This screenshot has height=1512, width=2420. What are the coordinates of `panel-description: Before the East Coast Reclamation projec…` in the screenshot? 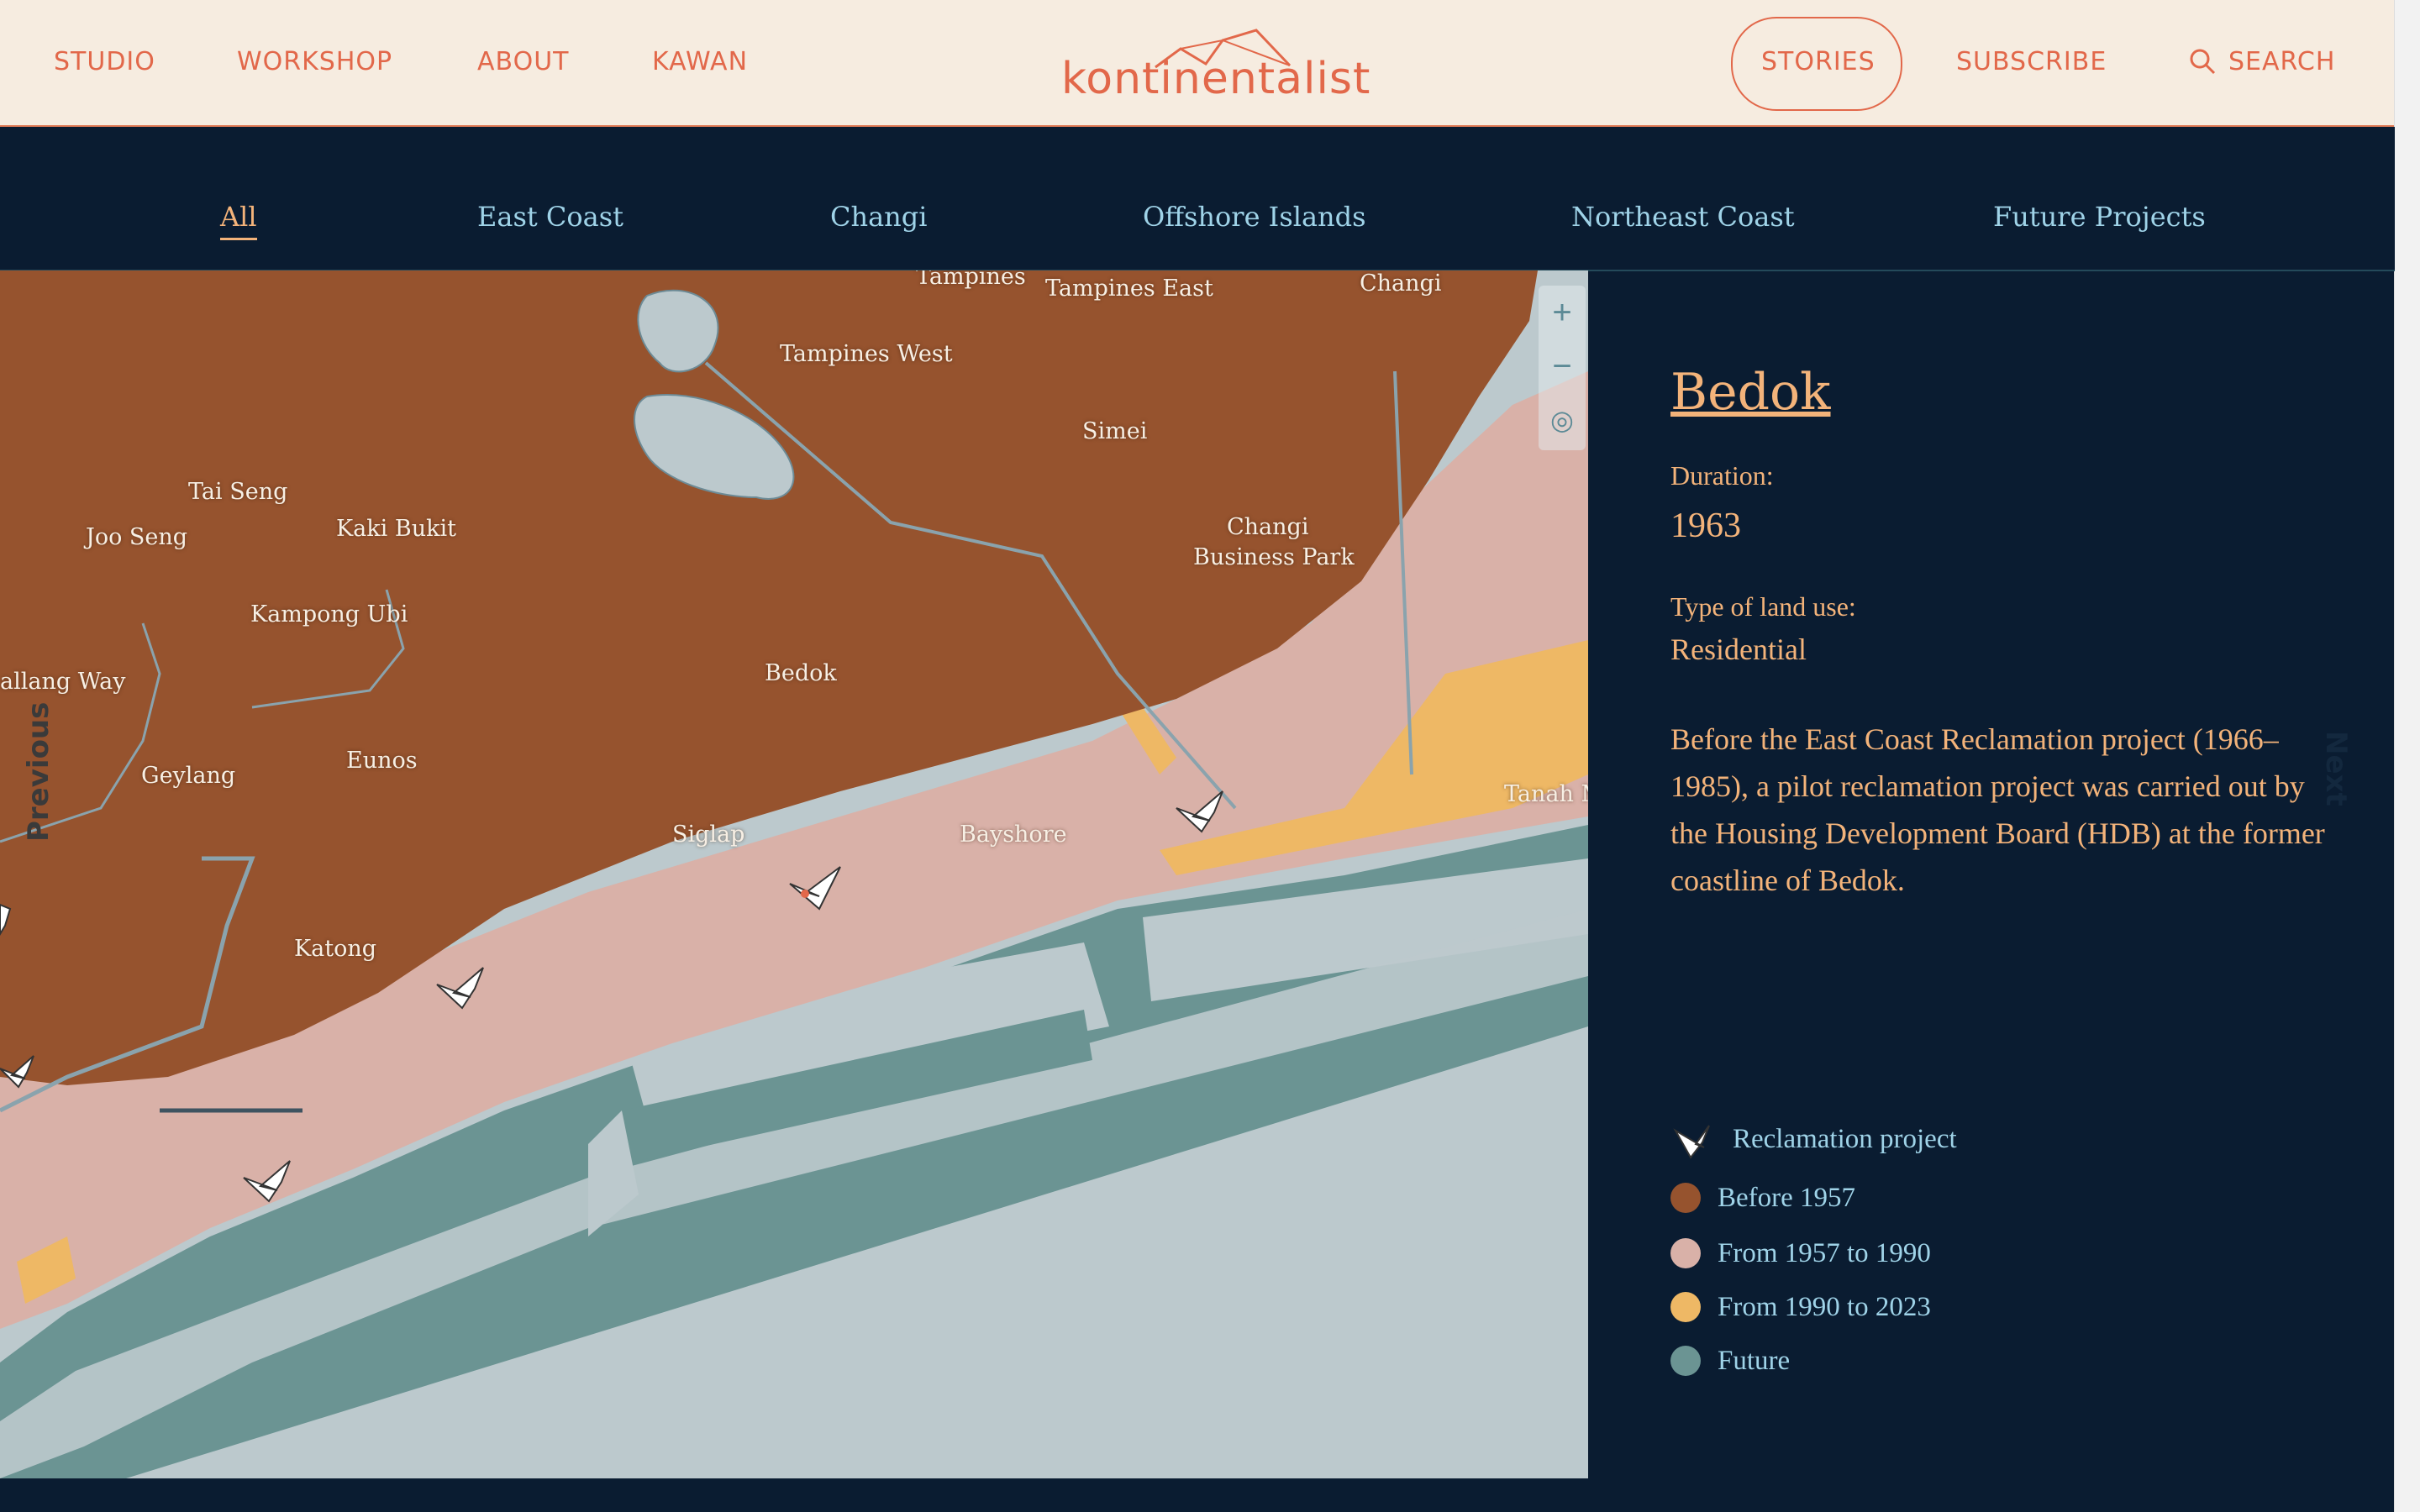 It's located at (1997, 809).